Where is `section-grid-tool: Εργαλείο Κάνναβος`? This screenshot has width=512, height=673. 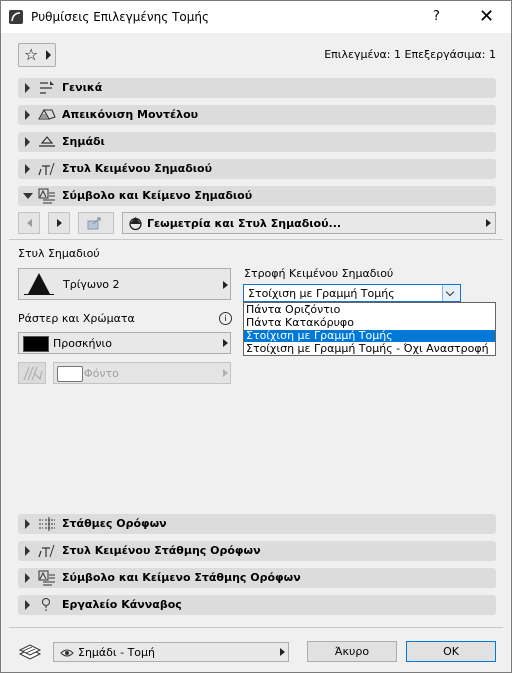
section-grid-tool: Εργαλείο Κάνναβος is located at coordinates (257, 605).